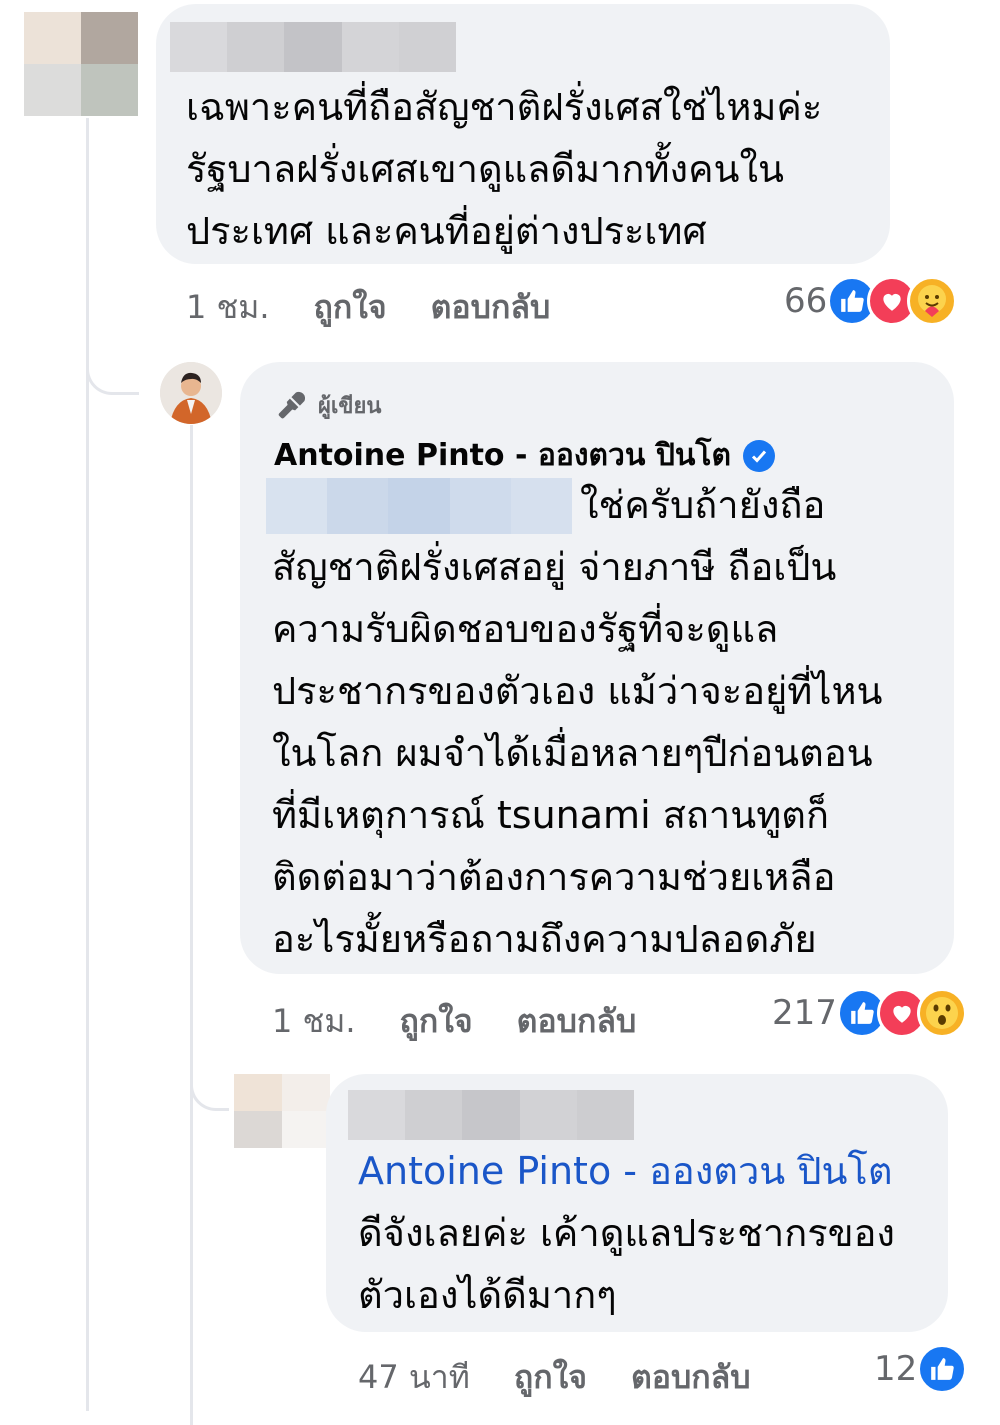 This screenshot has height=1425, width=1000. I want to click on verified-badge-icon, so click(759, 455).